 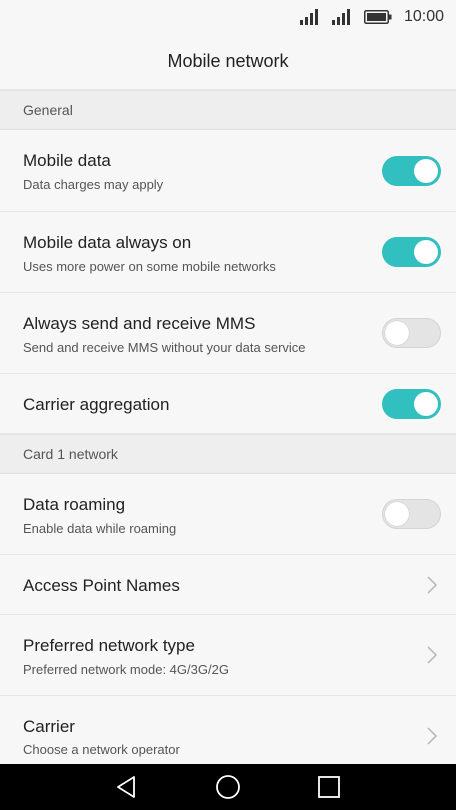 I want to click on status-bar: 10:00, so click(x=228, y=17).